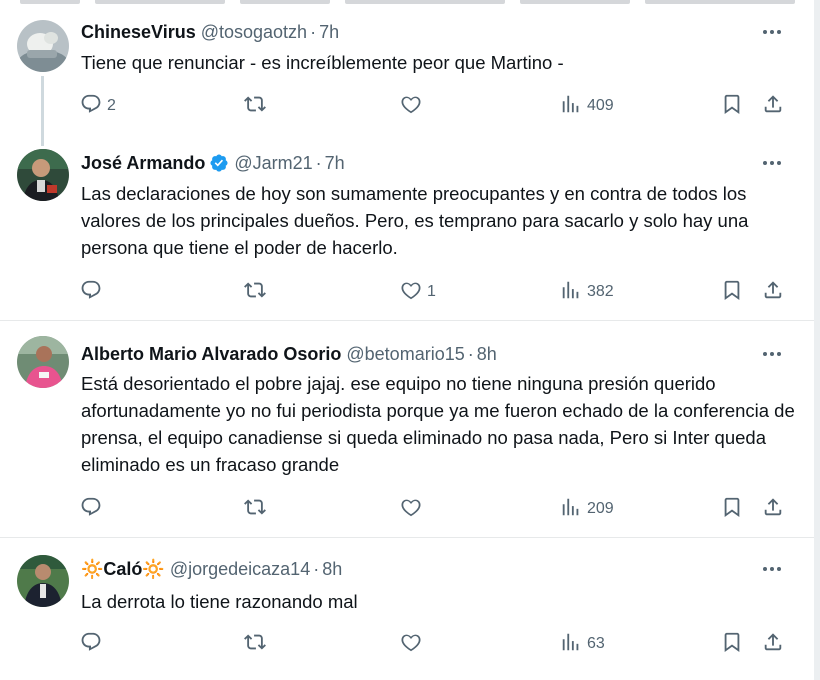 The image size is (820, 680). What do you see at coordinates (211, 354) in the screenshot?
I see `display-name: Alberto Mario Alvarado Osorio` at bounding box center [211, 354].